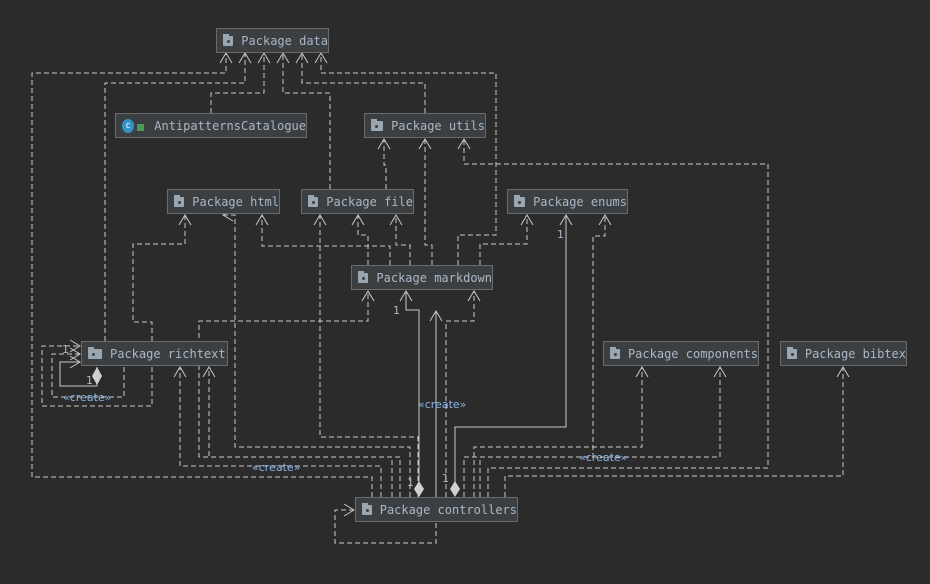  What do you see at coordinates (448, 509) in the screenshot?
I see `node-label: Package controllers` at bounding box center [448, 509].